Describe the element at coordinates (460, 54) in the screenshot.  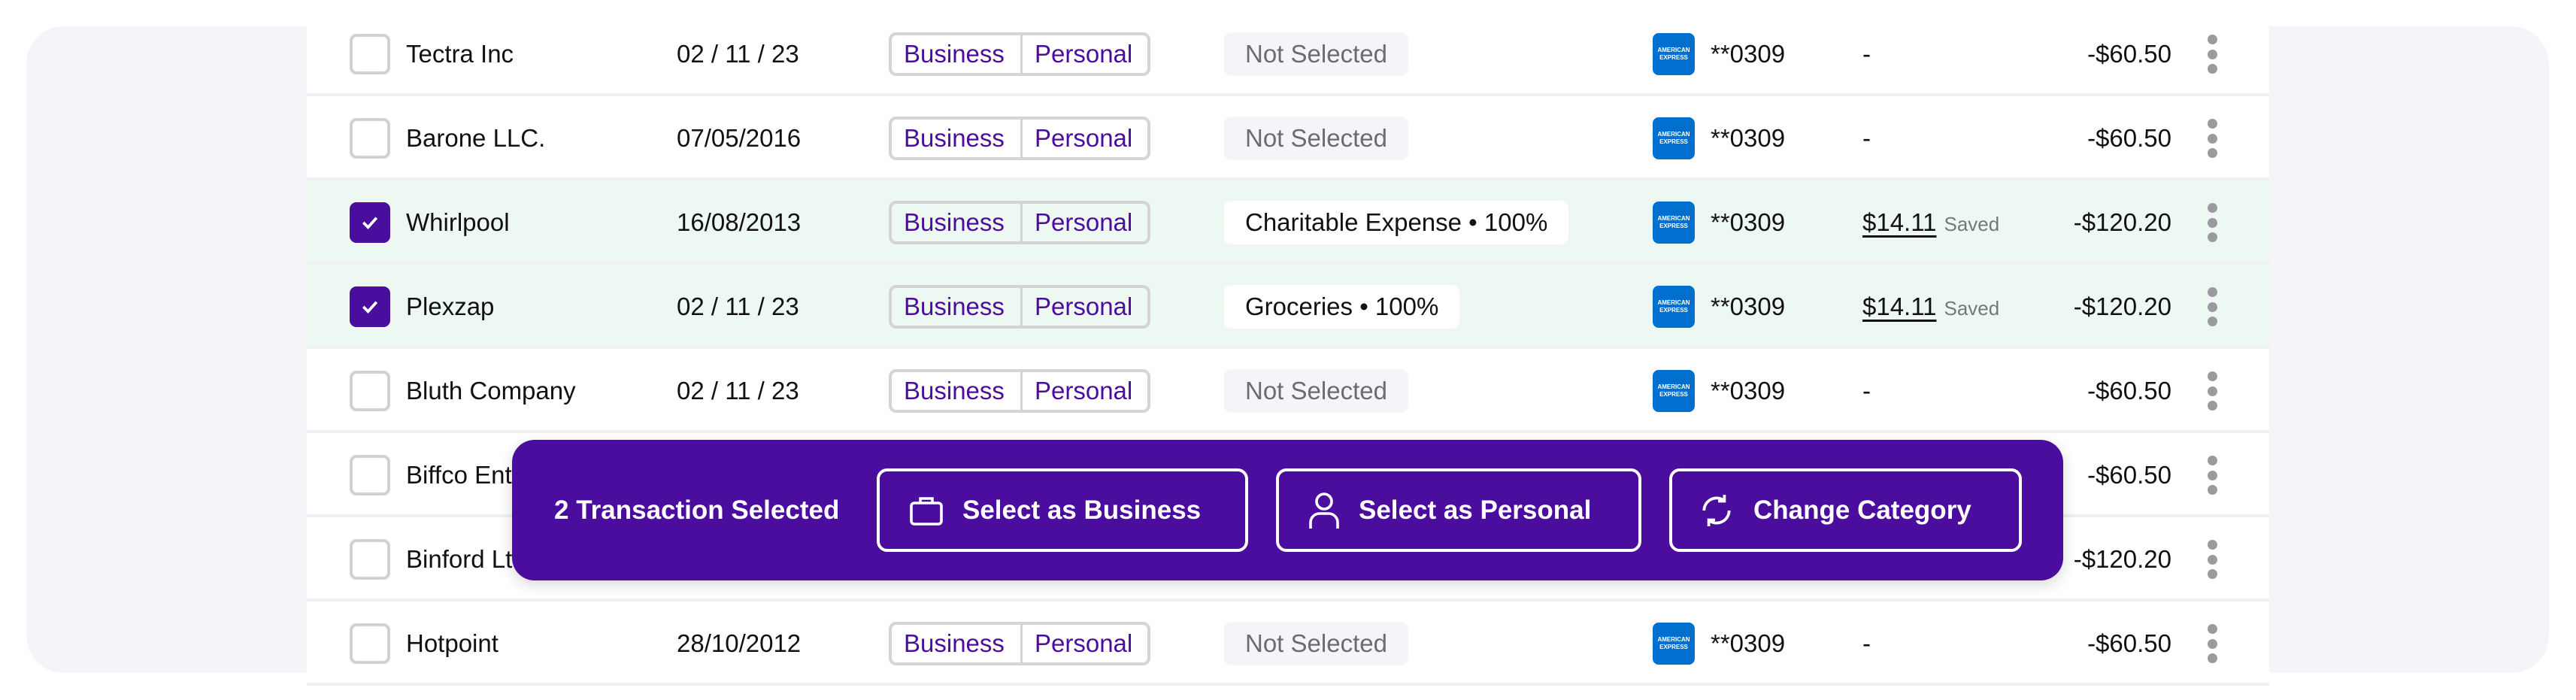
I see `merchant-name: Tectra Inc` at that location.